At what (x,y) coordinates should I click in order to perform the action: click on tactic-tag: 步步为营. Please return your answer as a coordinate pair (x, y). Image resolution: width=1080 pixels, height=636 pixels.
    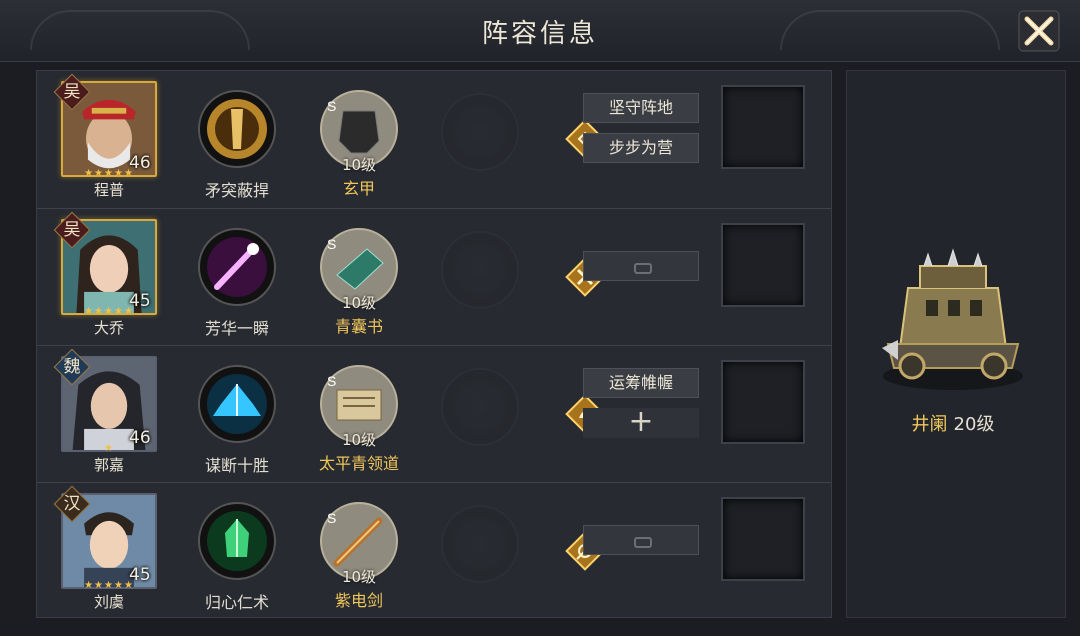
    Looking at the image, I should click on (641, 148).